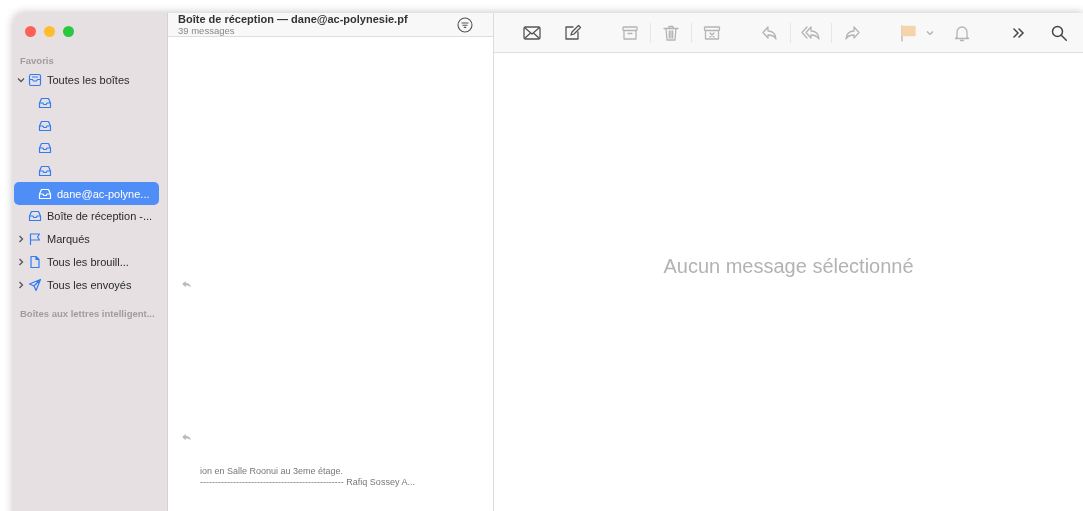 The width and height of the screenshot is (1083, 511). Describe the element at coordinates (962, 32) in the screenshot. I see `notify-icon` at that location.